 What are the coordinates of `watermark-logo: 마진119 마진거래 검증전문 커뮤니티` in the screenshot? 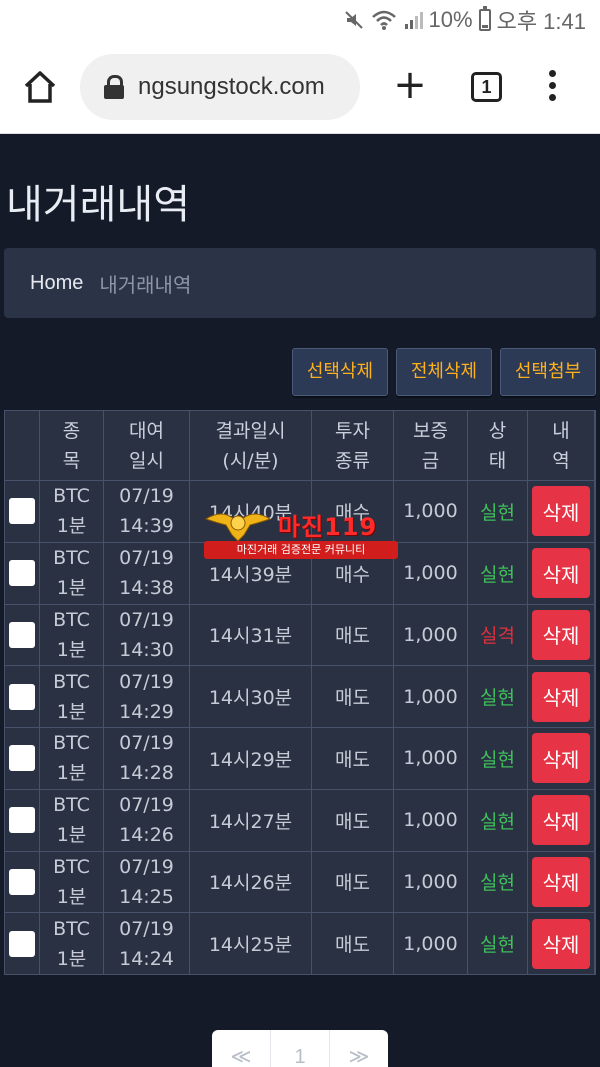 It's located at (301, 532).